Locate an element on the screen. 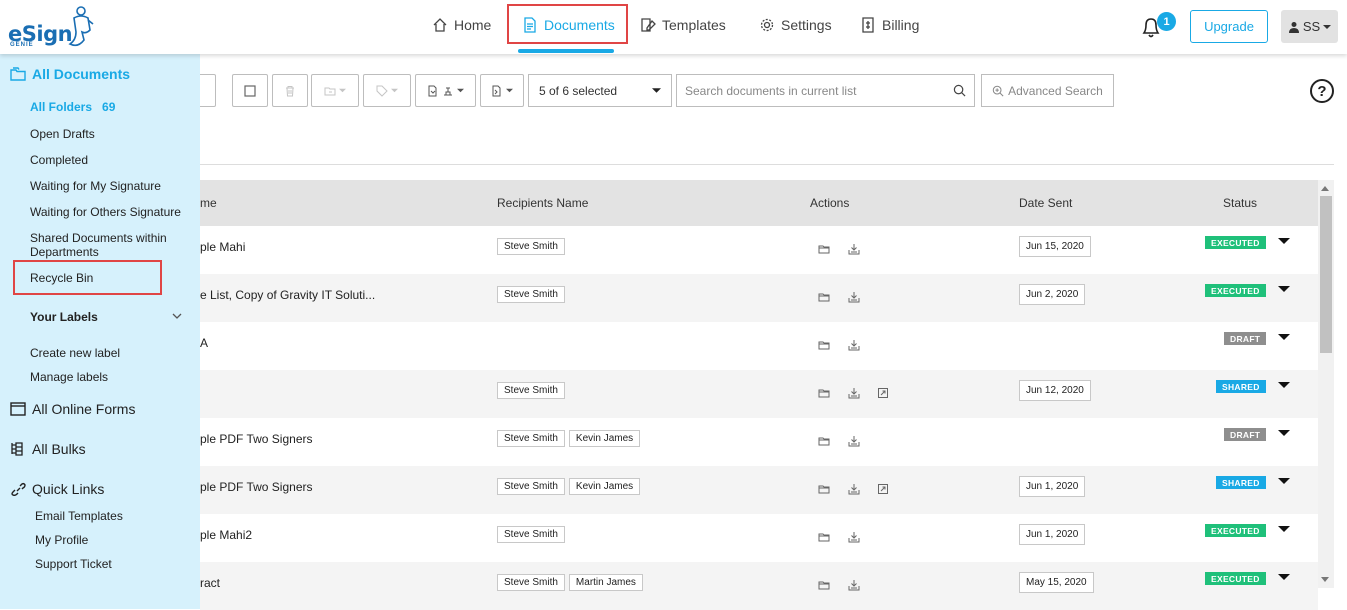  sidebar-item-completed: Completed is located at coordinates (59, 160).